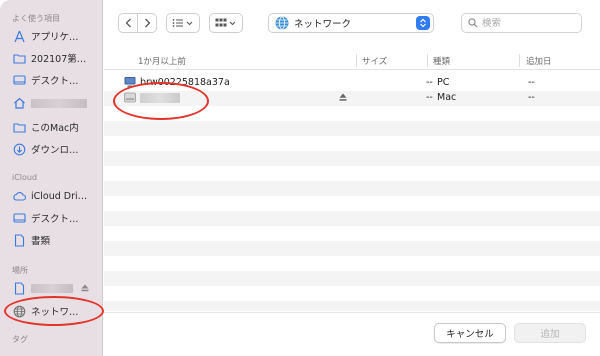 The image size is (600, 356). I want to click on tags-section-title: タグ, so click(20, 339).